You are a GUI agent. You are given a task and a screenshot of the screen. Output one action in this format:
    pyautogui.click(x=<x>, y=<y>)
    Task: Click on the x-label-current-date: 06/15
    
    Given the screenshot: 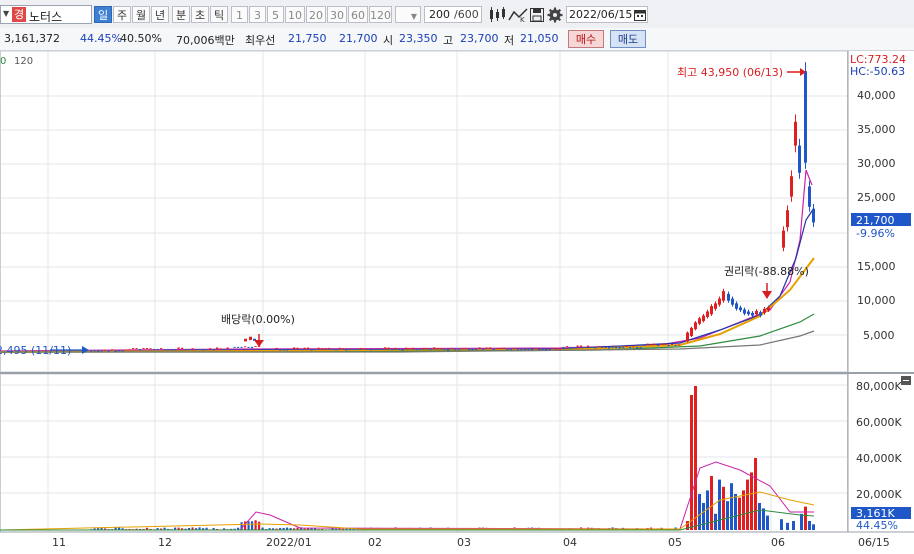 What is the action you would take?
    pyautogui.click(x=874, y=542)
    